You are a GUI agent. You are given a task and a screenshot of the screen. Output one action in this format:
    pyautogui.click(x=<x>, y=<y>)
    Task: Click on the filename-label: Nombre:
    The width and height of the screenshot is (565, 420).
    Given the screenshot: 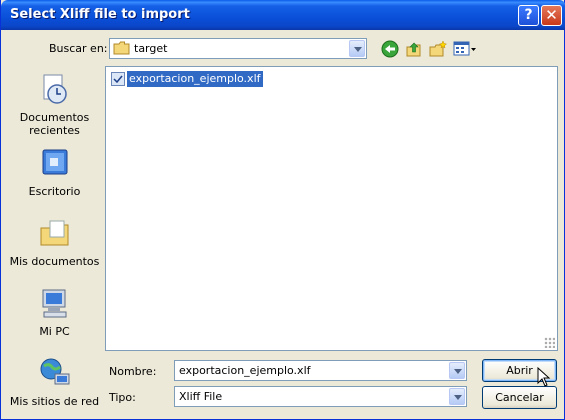 What is the action you would take?
    pyautogui.click(x=133, y=371)
    